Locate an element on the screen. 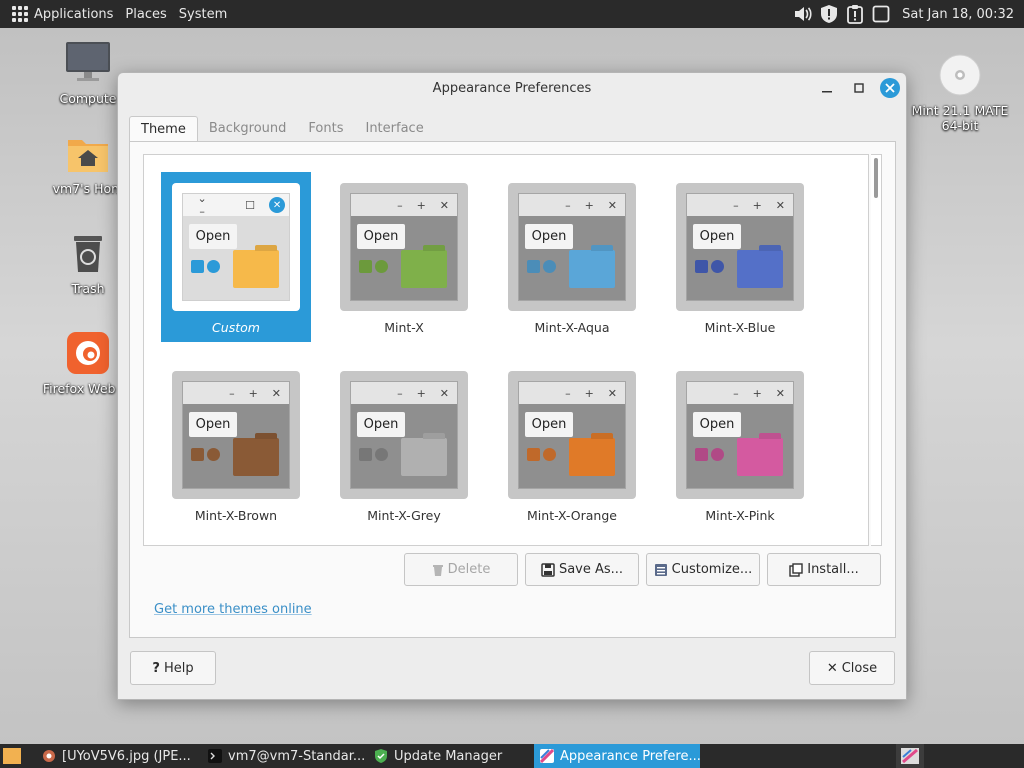  close-button: ✕ Close is located at coordinates (852, 668).